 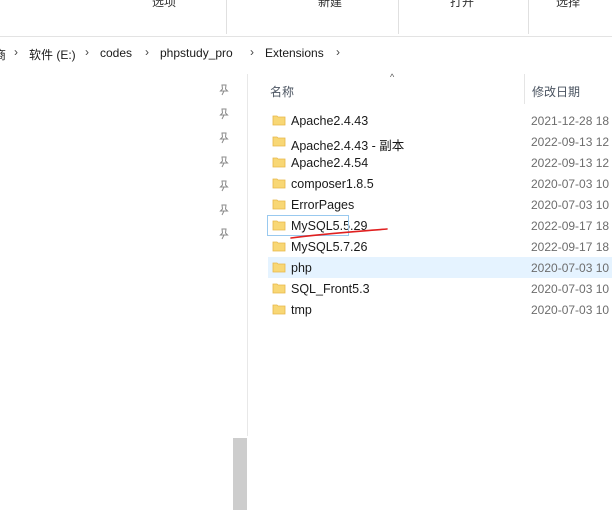 What do you see at coordinates (339, 233) in the screenshot?
I see `annotation-underline` at bounding box center [339, 233].